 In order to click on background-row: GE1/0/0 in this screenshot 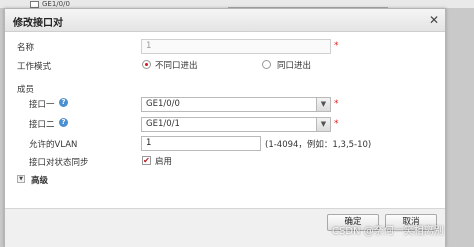, I will do `click(50, 4)`.